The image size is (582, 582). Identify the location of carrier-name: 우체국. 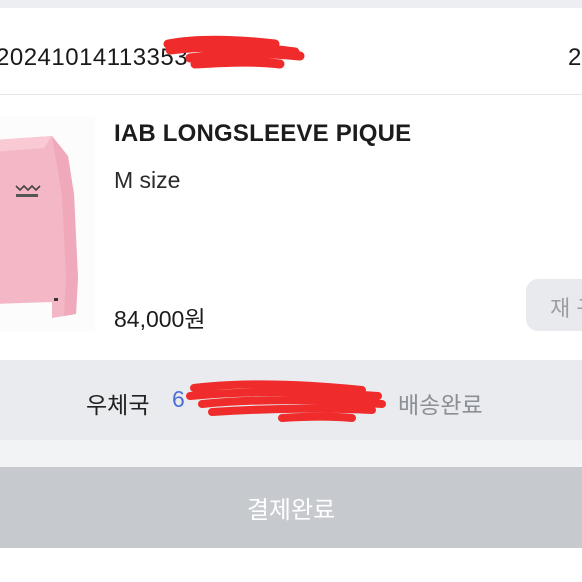
(118, 405).